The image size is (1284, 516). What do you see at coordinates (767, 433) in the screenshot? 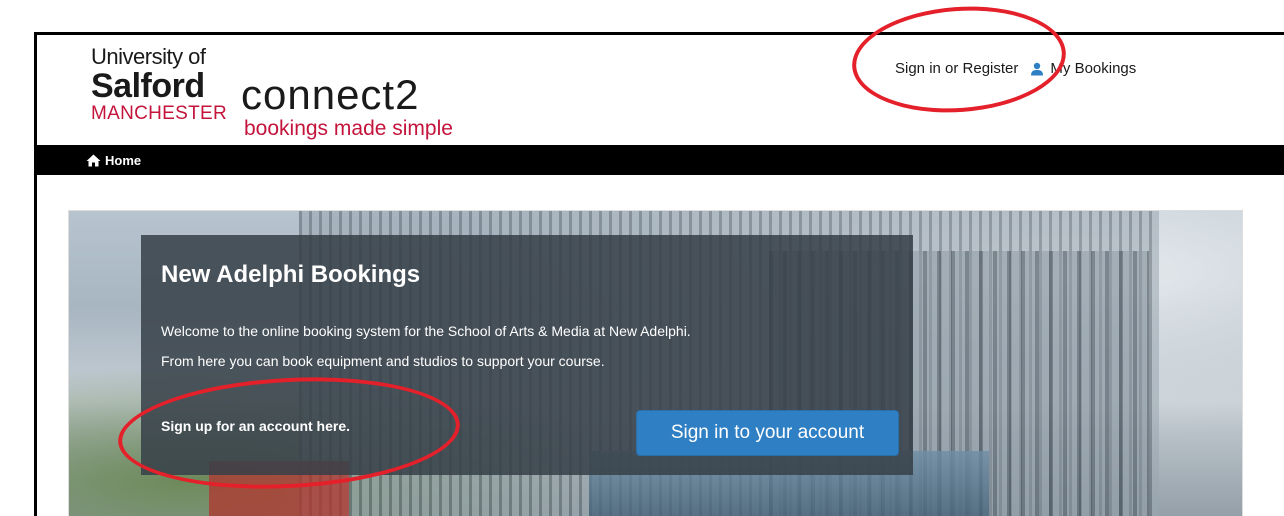
I see `signin-button: Sign in to your account` at bounding box center [767, 433].